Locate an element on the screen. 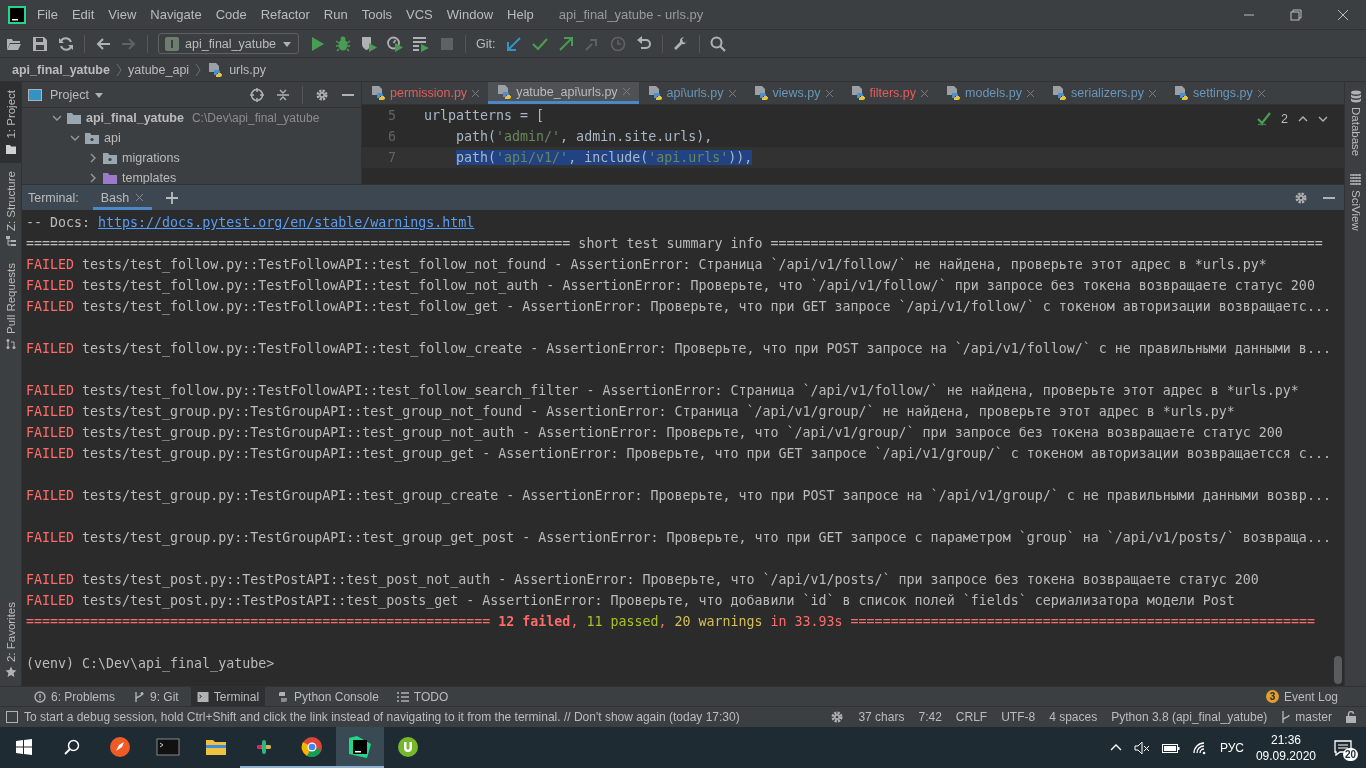  restore-icon is located at coordinates (1295, 14).